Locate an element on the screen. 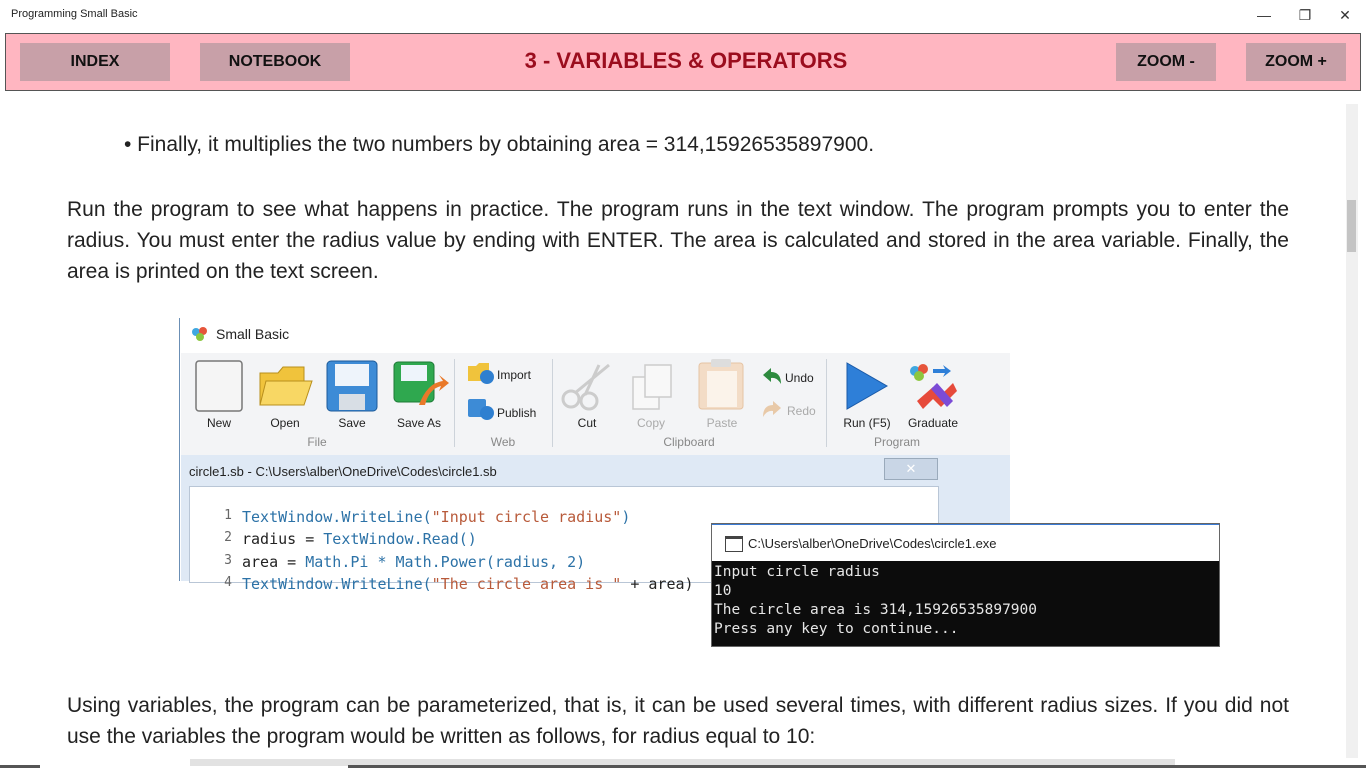  window-titlebar: Programming Small Basic — ❐ ✕ is located at coordinates (683, 15).